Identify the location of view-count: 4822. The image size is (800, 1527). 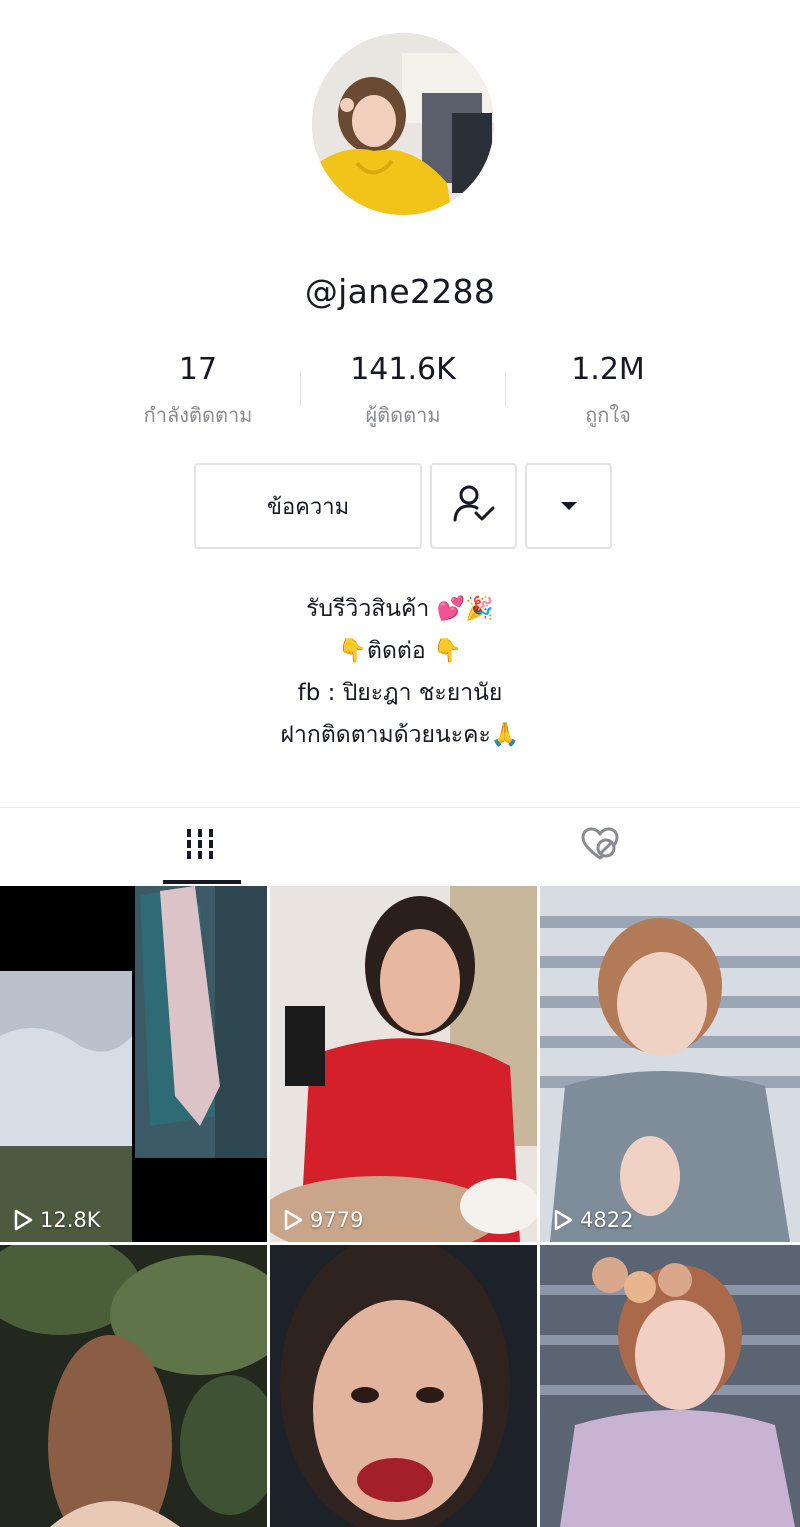
(592, 1220).